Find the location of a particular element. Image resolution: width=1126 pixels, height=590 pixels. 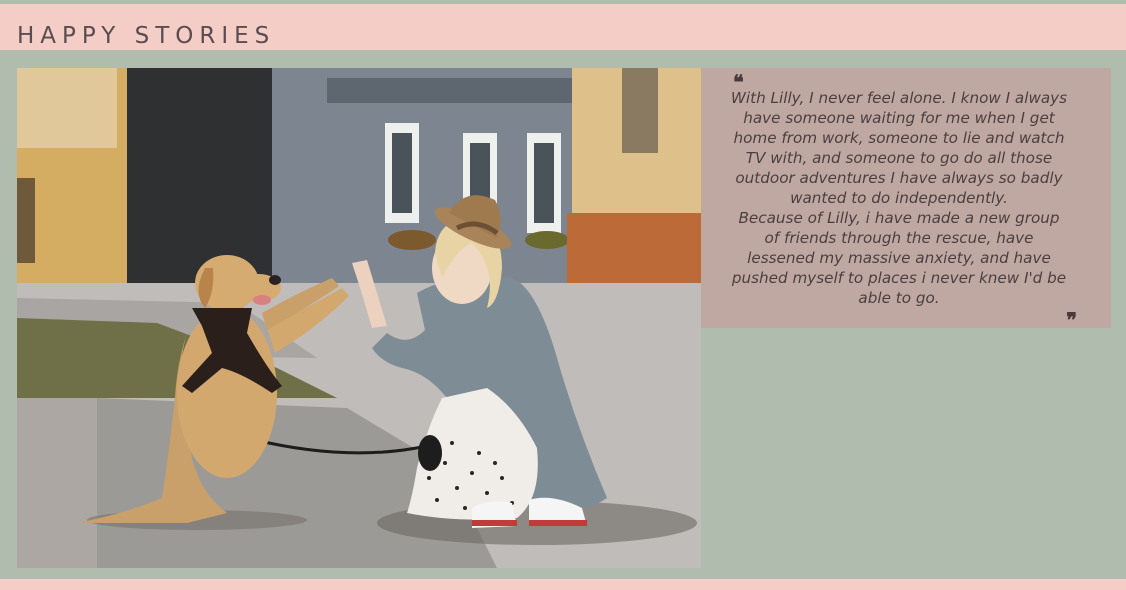

page-header: HAPPY STORIES is located at coordinates (563, 27).